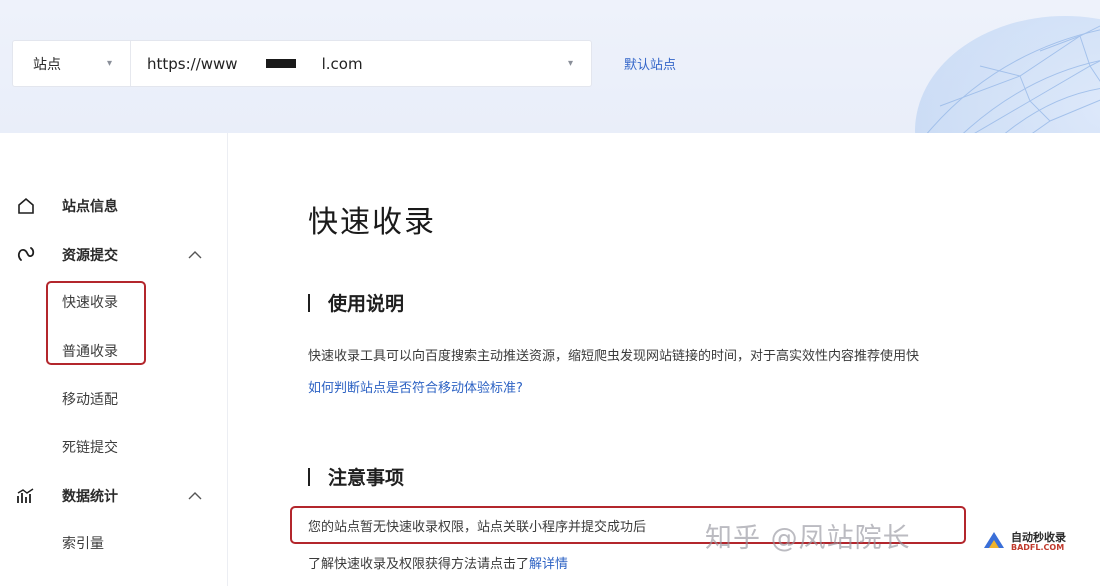  I want to click on logo-text: 自动秒收录 BADFL.COM, so click(1038, 541).